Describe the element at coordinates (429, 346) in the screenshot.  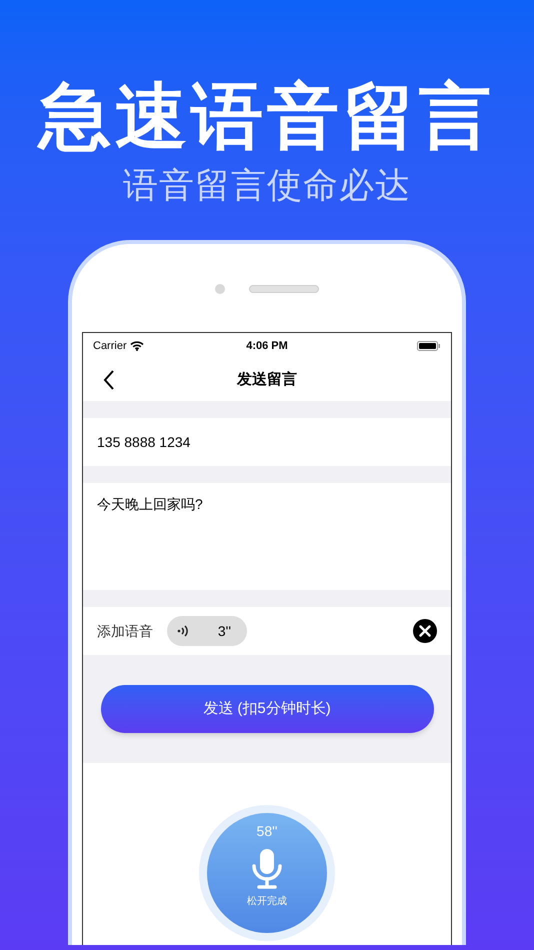
I see `battery-icon` at that location.